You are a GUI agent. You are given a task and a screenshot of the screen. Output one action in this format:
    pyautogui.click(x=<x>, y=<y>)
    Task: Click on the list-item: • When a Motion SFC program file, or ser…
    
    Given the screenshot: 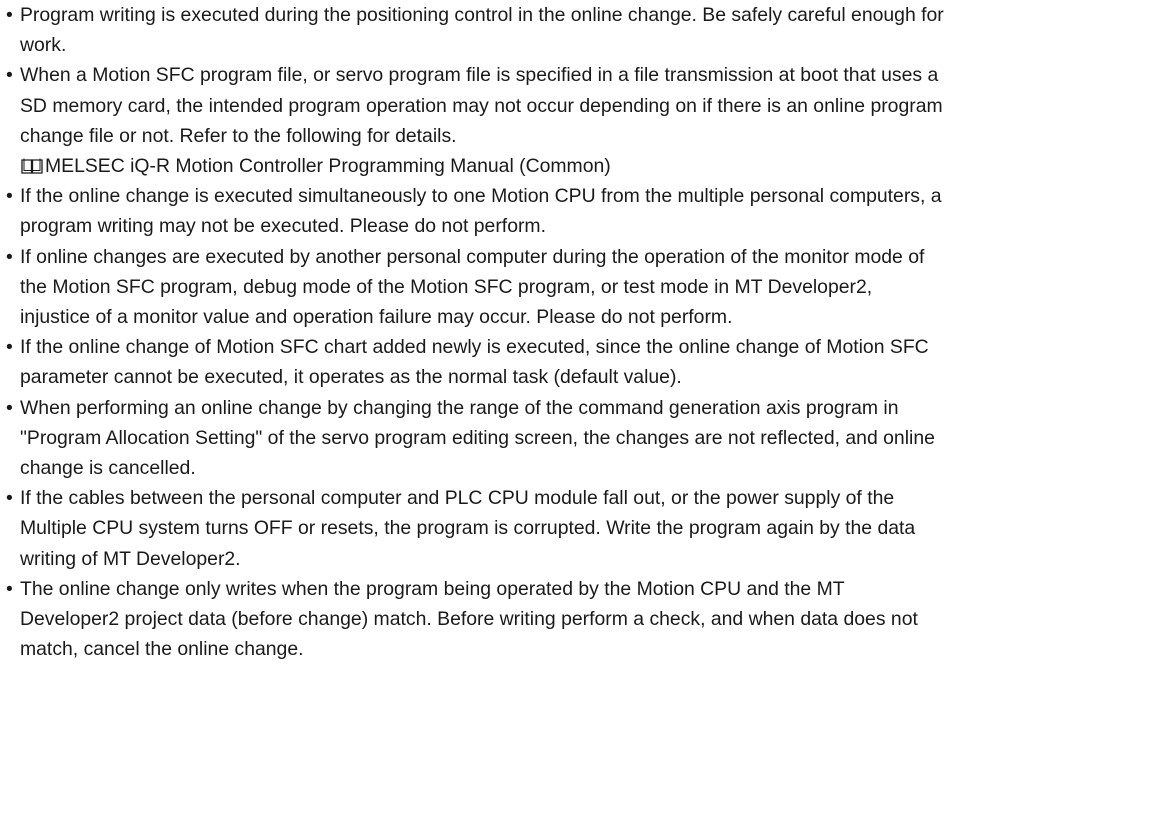 What is the action you would take?
    pyautogui.click(x=585, y=120)
    